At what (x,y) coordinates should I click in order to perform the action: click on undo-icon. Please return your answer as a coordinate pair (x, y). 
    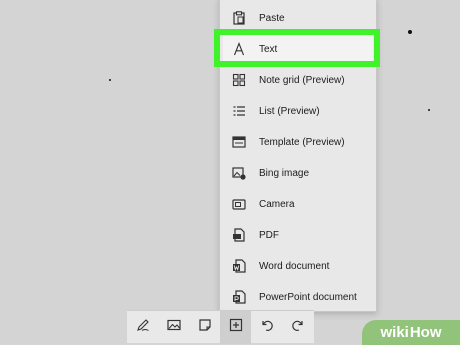
    Looking at the image, I should click on (267, 327).